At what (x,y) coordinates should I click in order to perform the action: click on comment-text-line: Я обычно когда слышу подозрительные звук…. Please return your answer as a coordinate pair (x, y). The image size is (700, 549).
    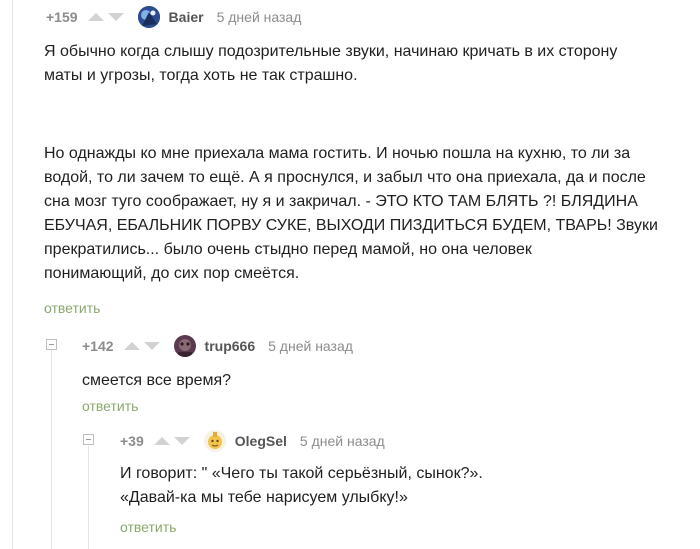
    Looking at the image, I should click on (331, 51).